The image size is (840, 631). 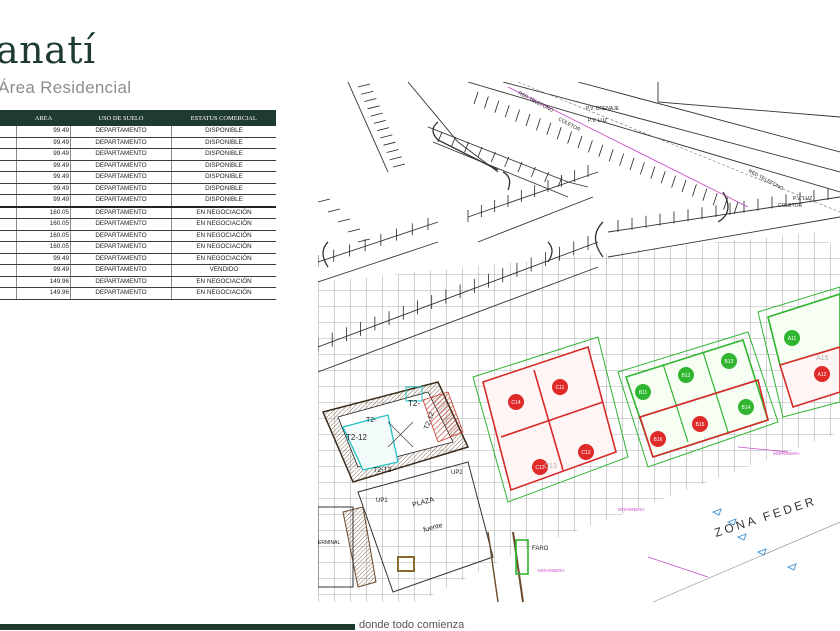 What do you see at coordinates (525, 194) in the screenshot?
I see `curbs` at bounding box center [525, 194].